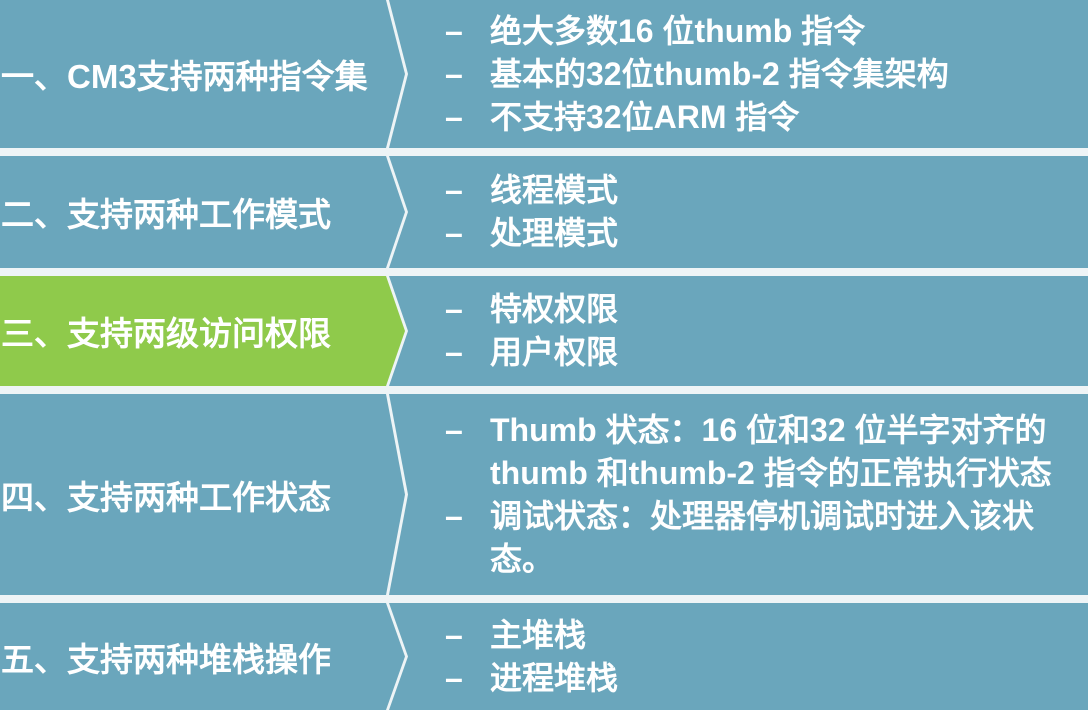 The image size is (1088, 710). I want to click on bullet-item: – 基本的32位thumb-2 指令集架构, so click(755, 74).